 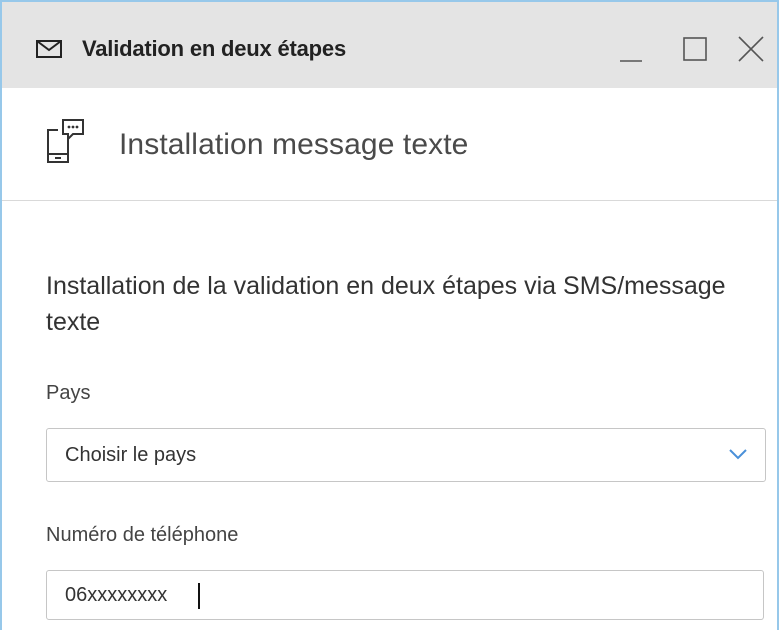 I want to click on maximize-button, so click(x=695, y=49).